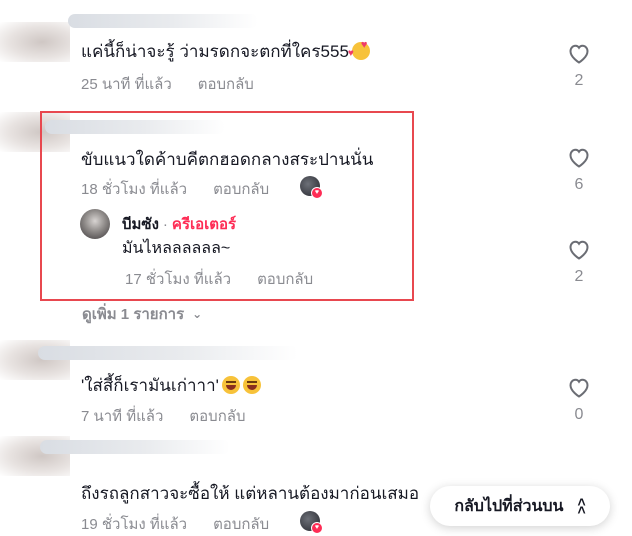 The image size is (632, 536). What do you see at coordinates (35, 42) in the screenshot?
I see `comment-avatar` at bounding box center [35, 42].